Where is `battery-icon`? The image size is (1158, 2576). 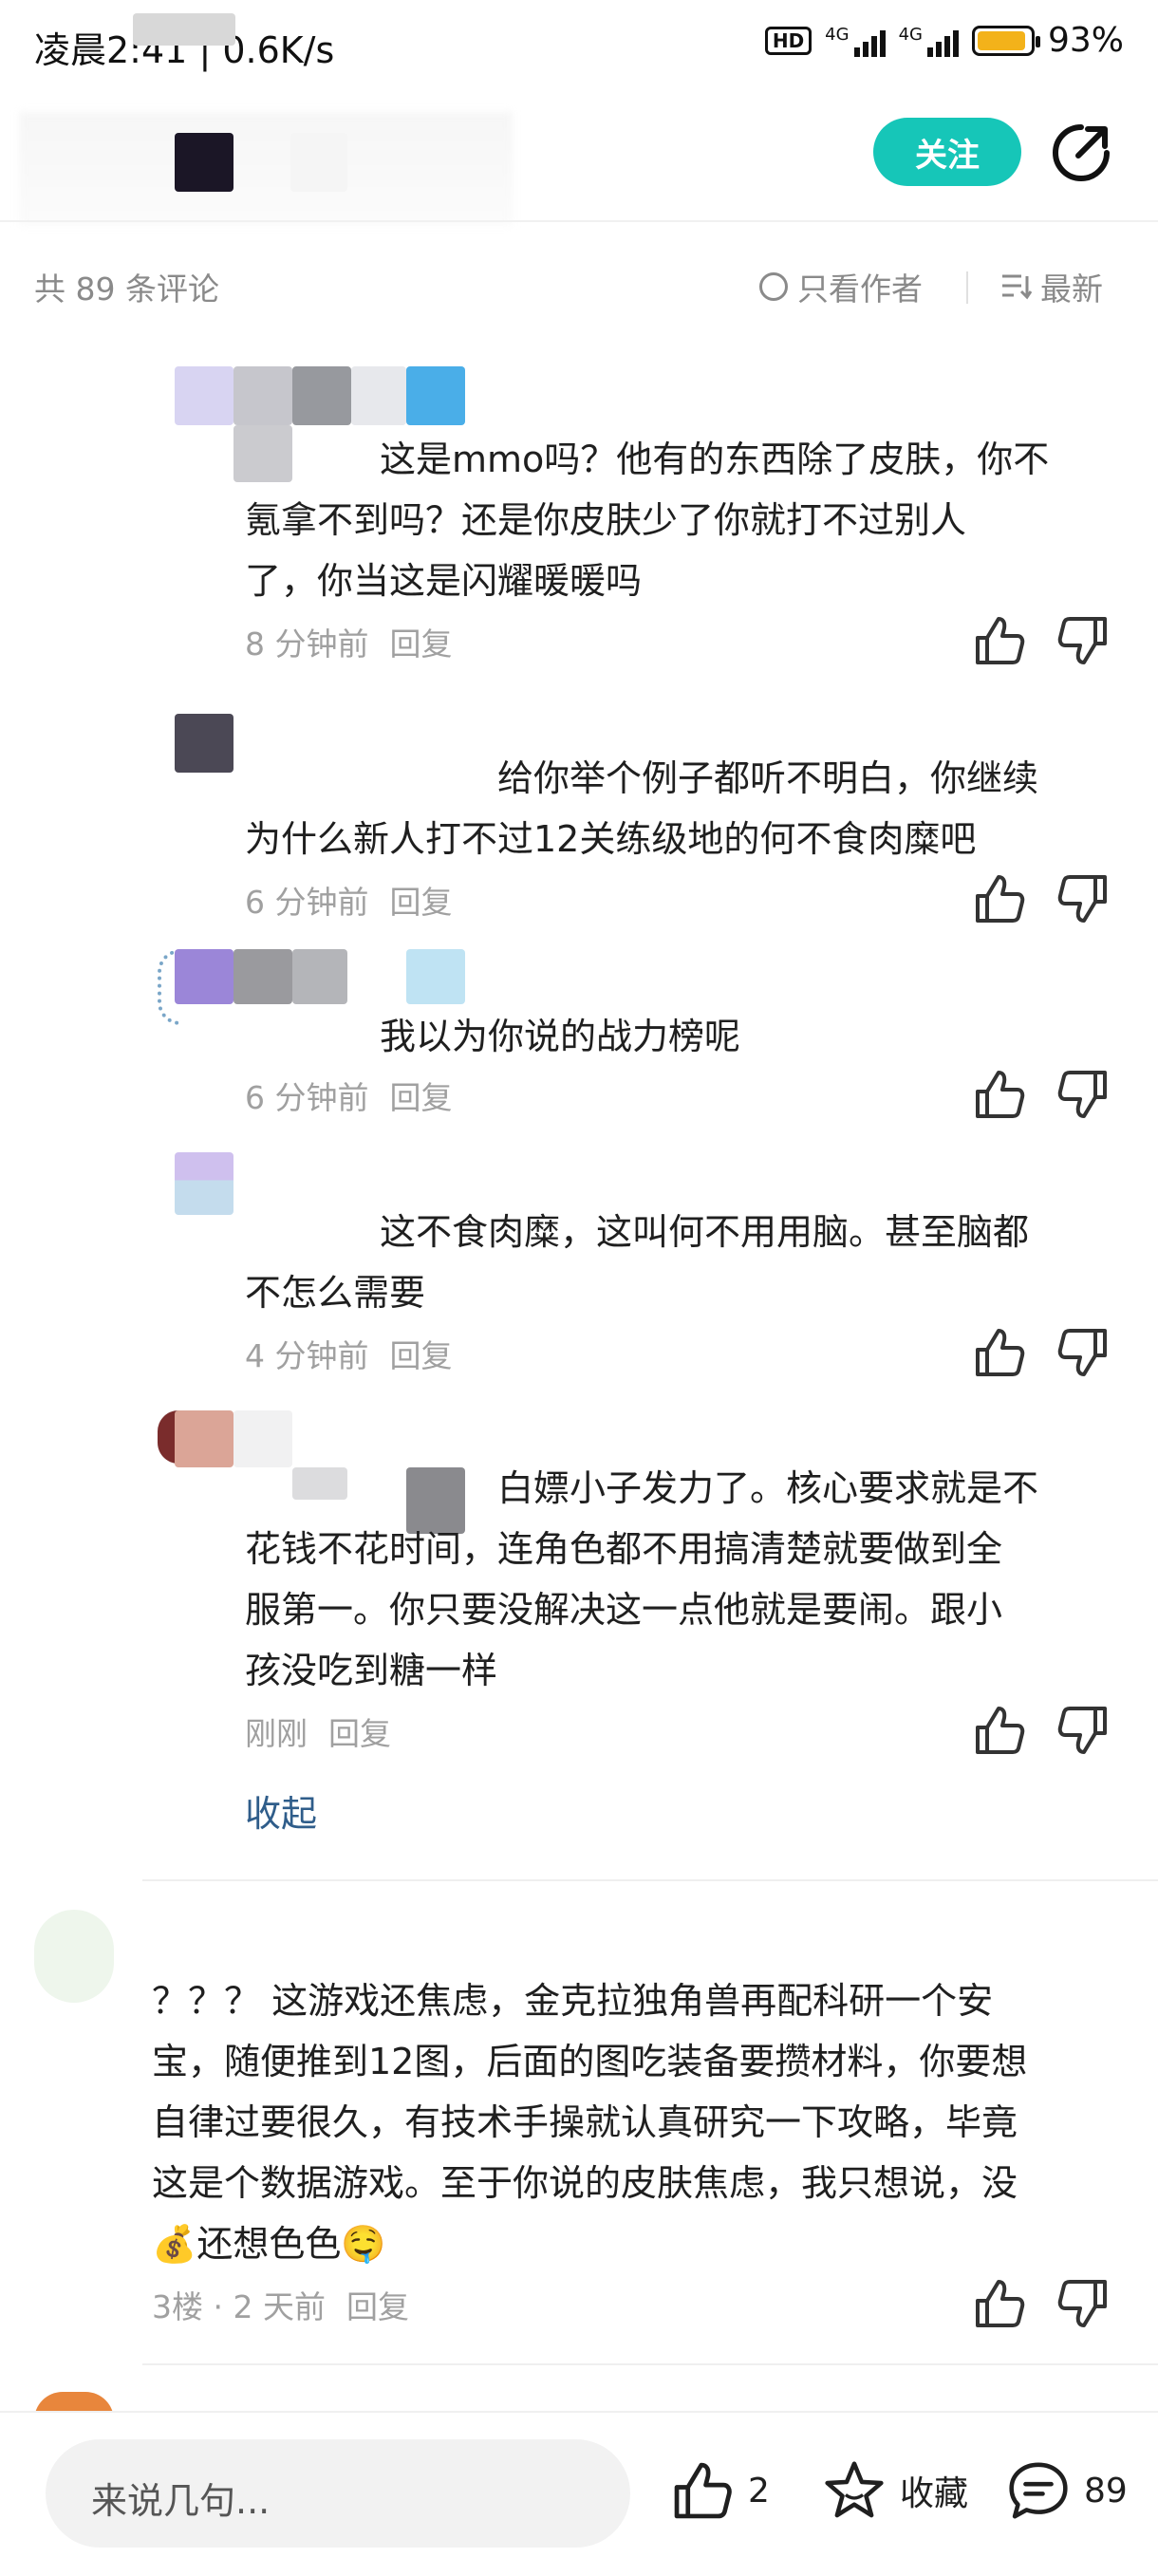 battery-icon is located at coordinates (1005, 41).